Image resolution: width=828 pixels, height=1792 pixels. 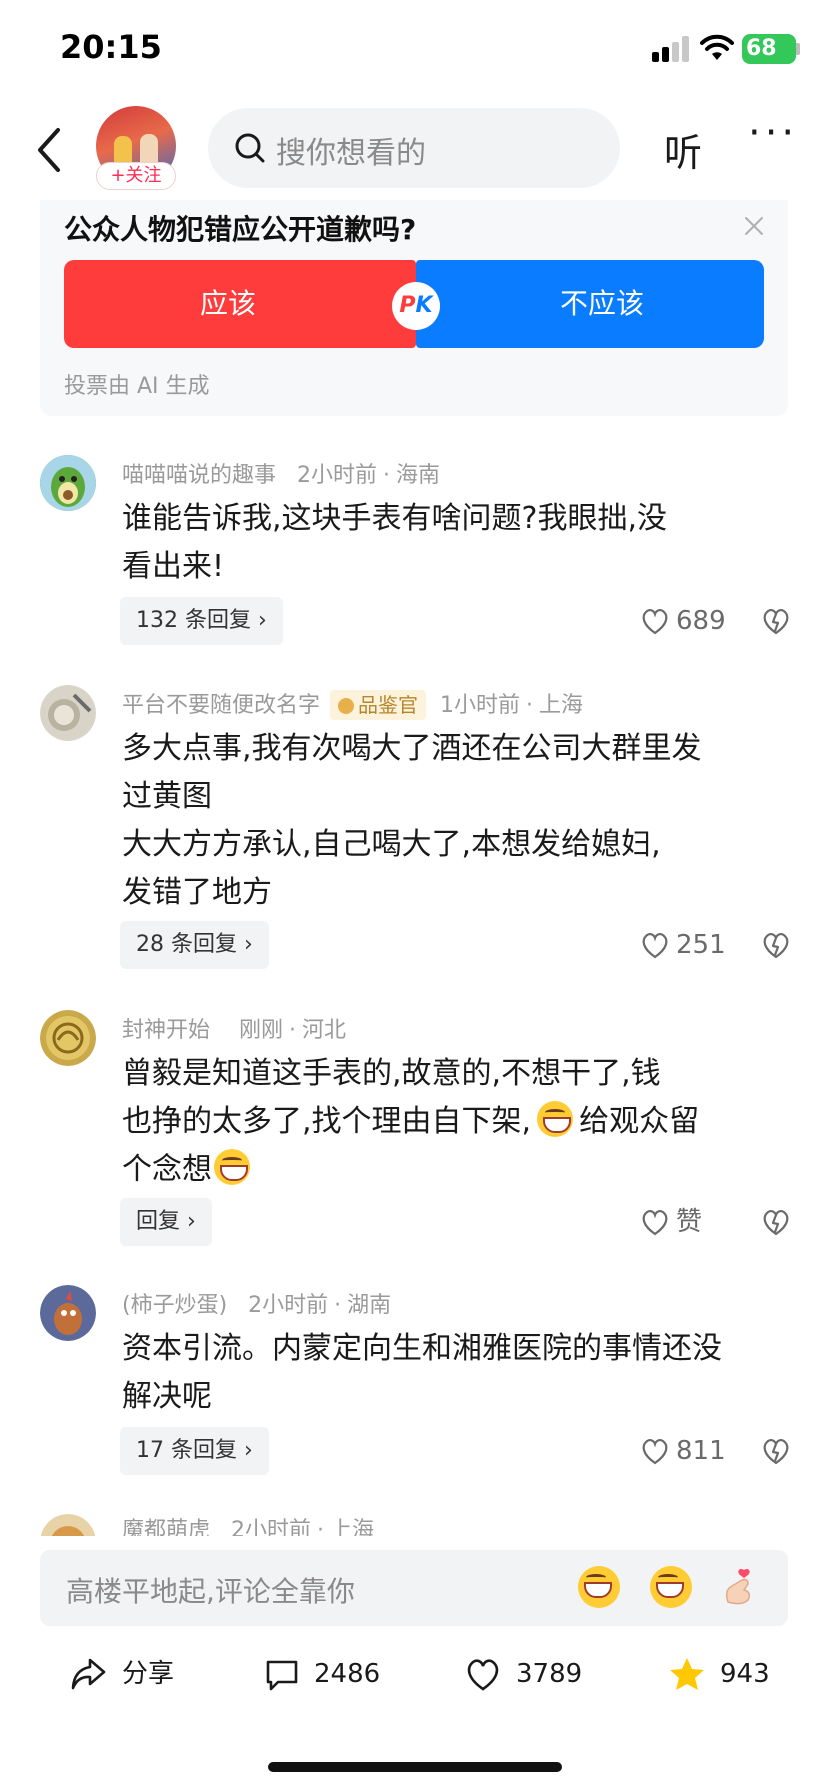 I want to click on cellular-signal-icon, so click(x=672, y=49).